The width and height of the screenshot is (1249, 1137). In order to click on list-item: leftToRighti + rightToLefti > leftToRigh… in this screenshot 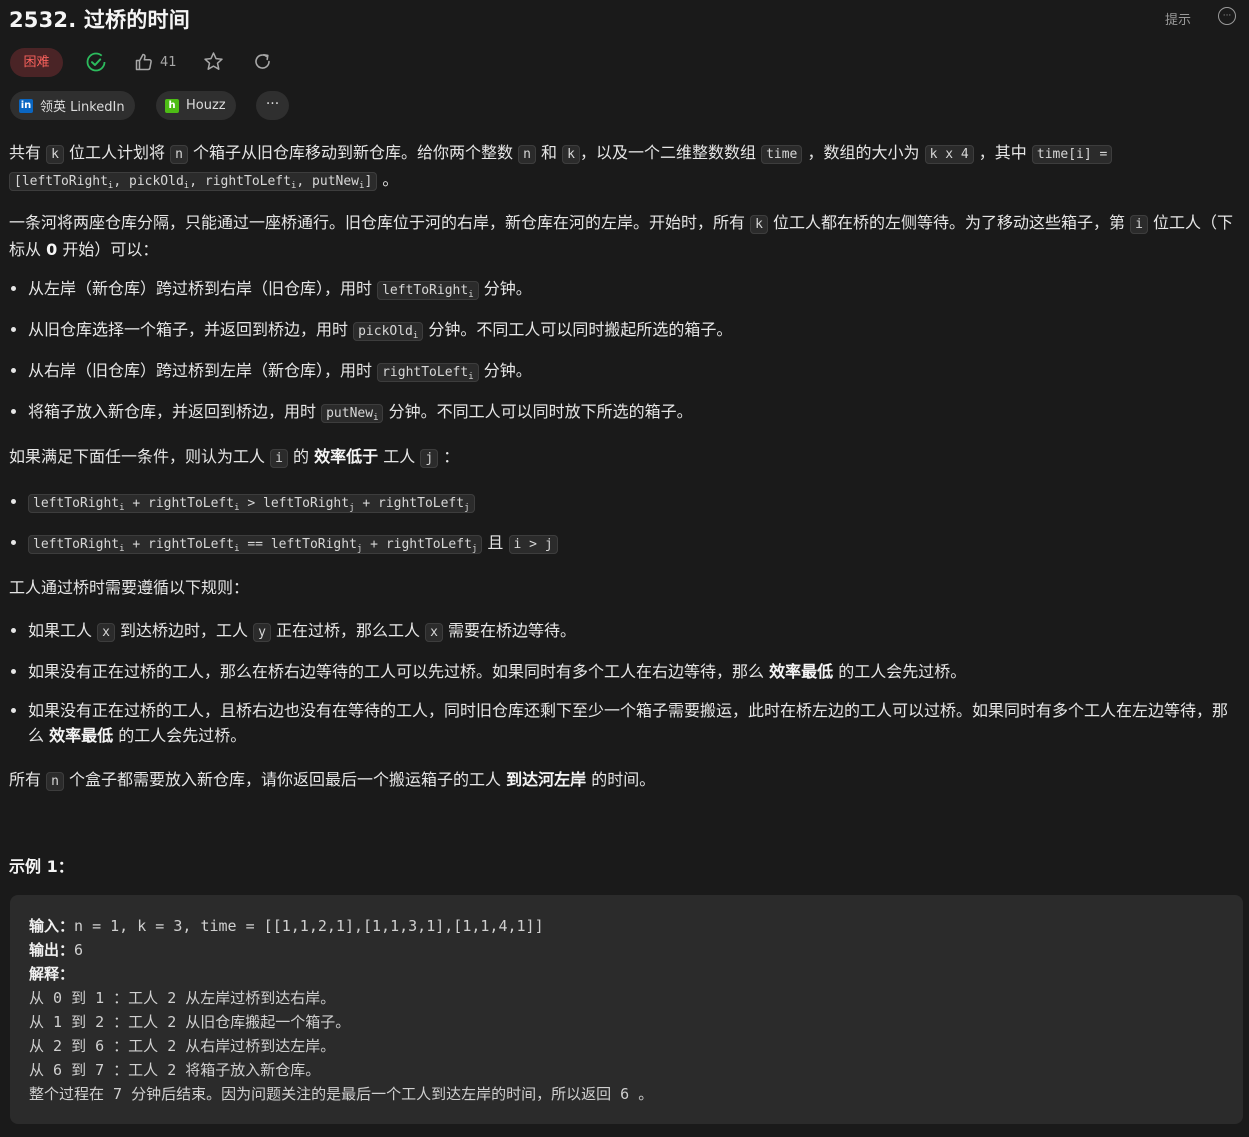, I will do `click(624, 502)`.